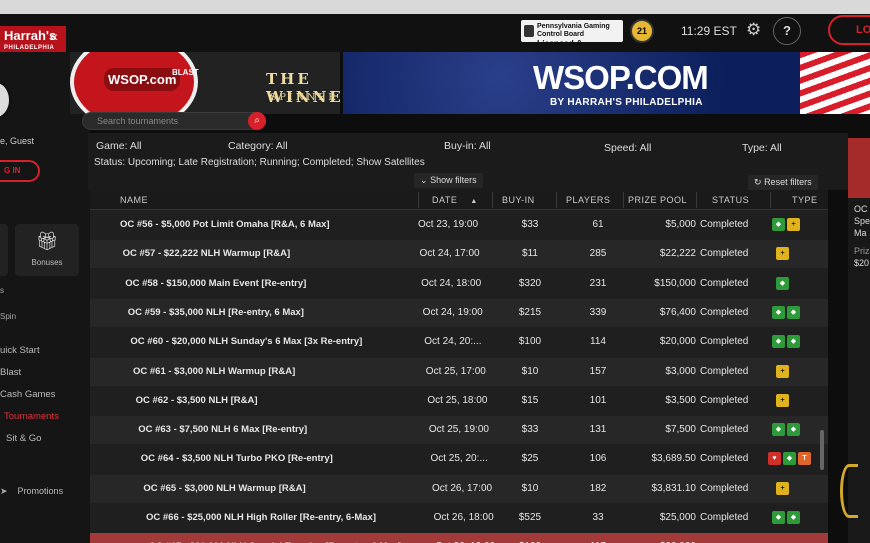  Describe the element at coordinates (588, 200) in the screenshot. I see `col-players: PLAYERS` at that location.